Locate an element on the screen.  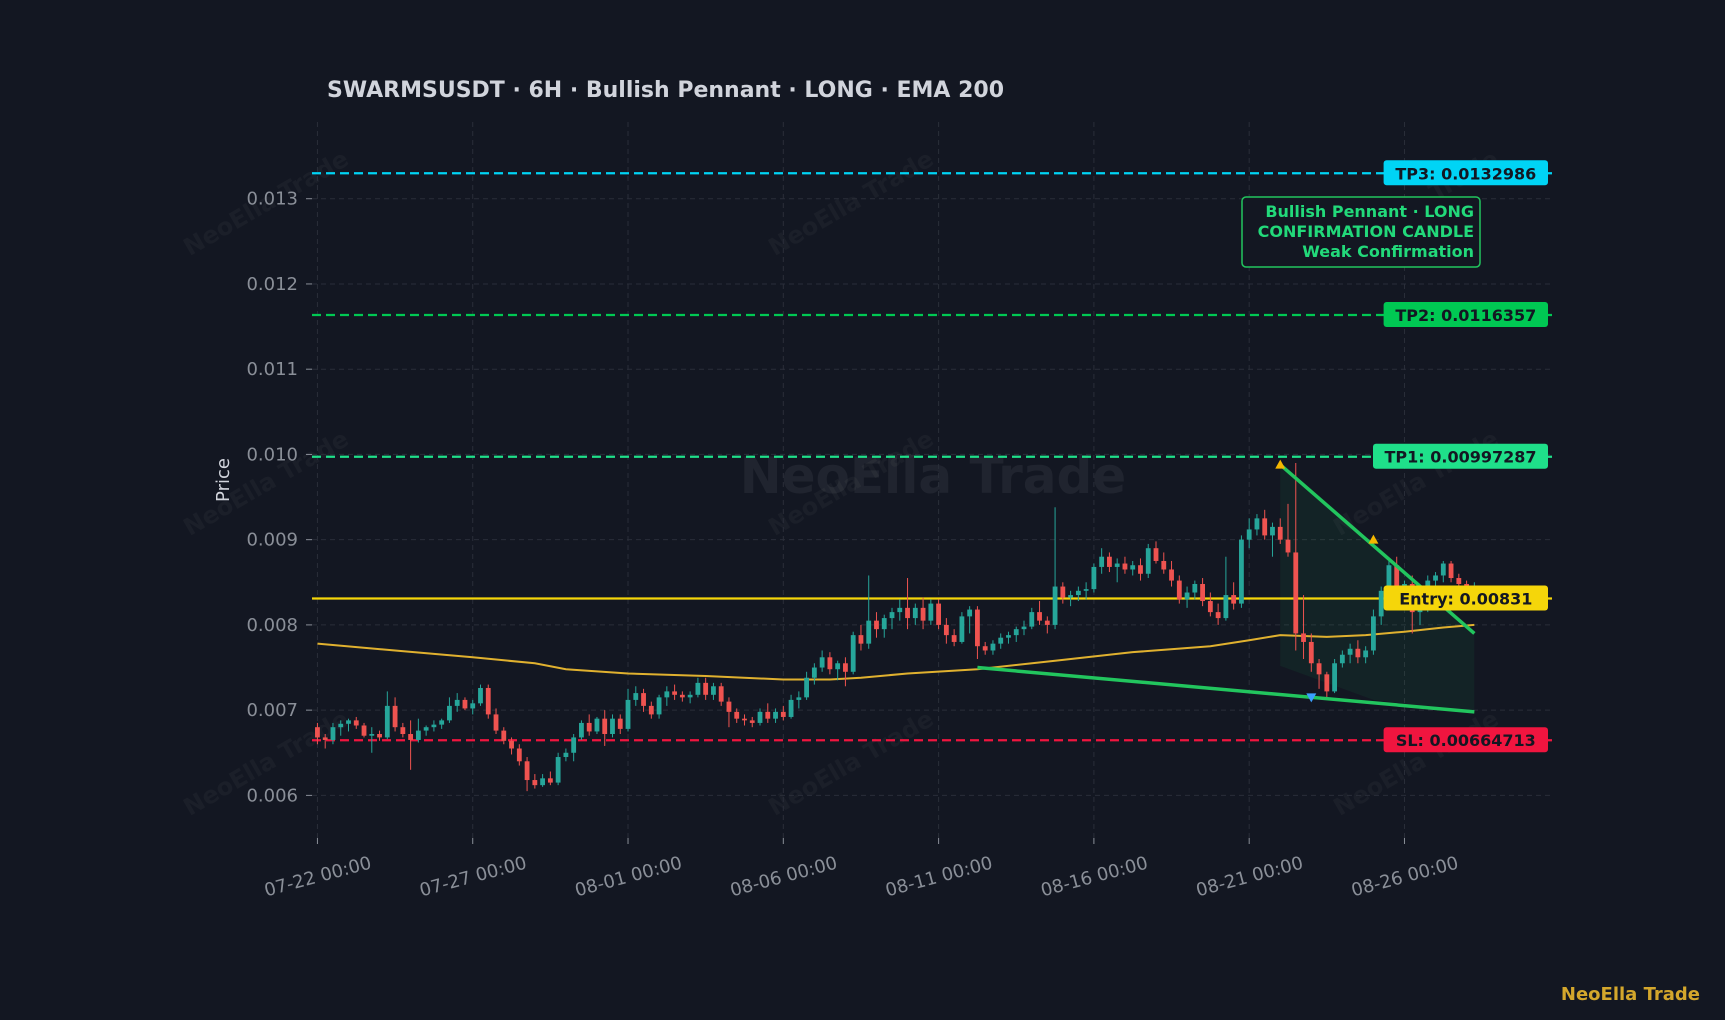
x-tick-label: 08-16 00:00 is located at coordinates (1095, 877).